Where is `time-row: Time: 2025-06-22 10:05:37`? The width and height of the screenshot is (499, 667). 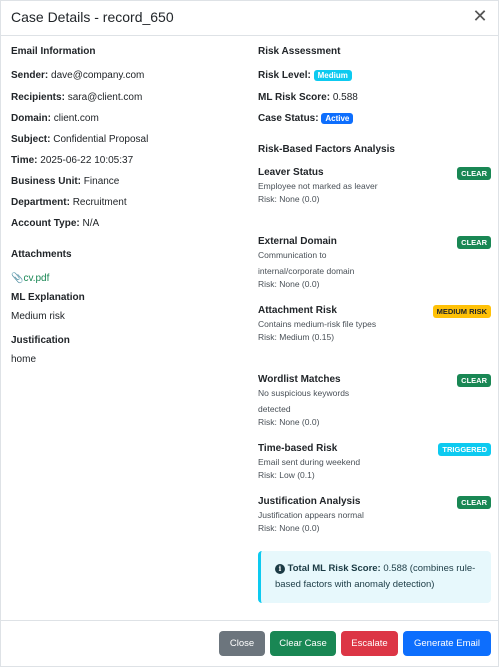 time-row: Time: 2025-06-22 10:05:37 is located at coordinates (72, 160).